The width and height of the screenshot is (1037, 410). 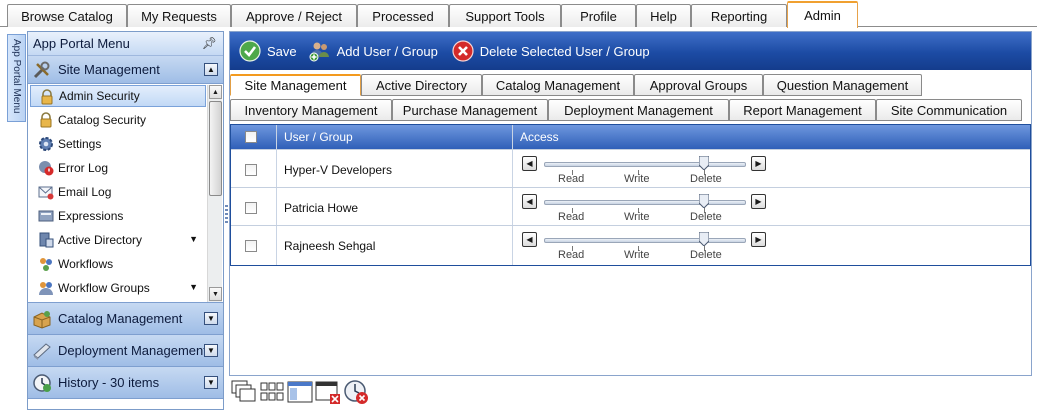 I want to click on collapse-button: ▲, so click(x=211, y=69).